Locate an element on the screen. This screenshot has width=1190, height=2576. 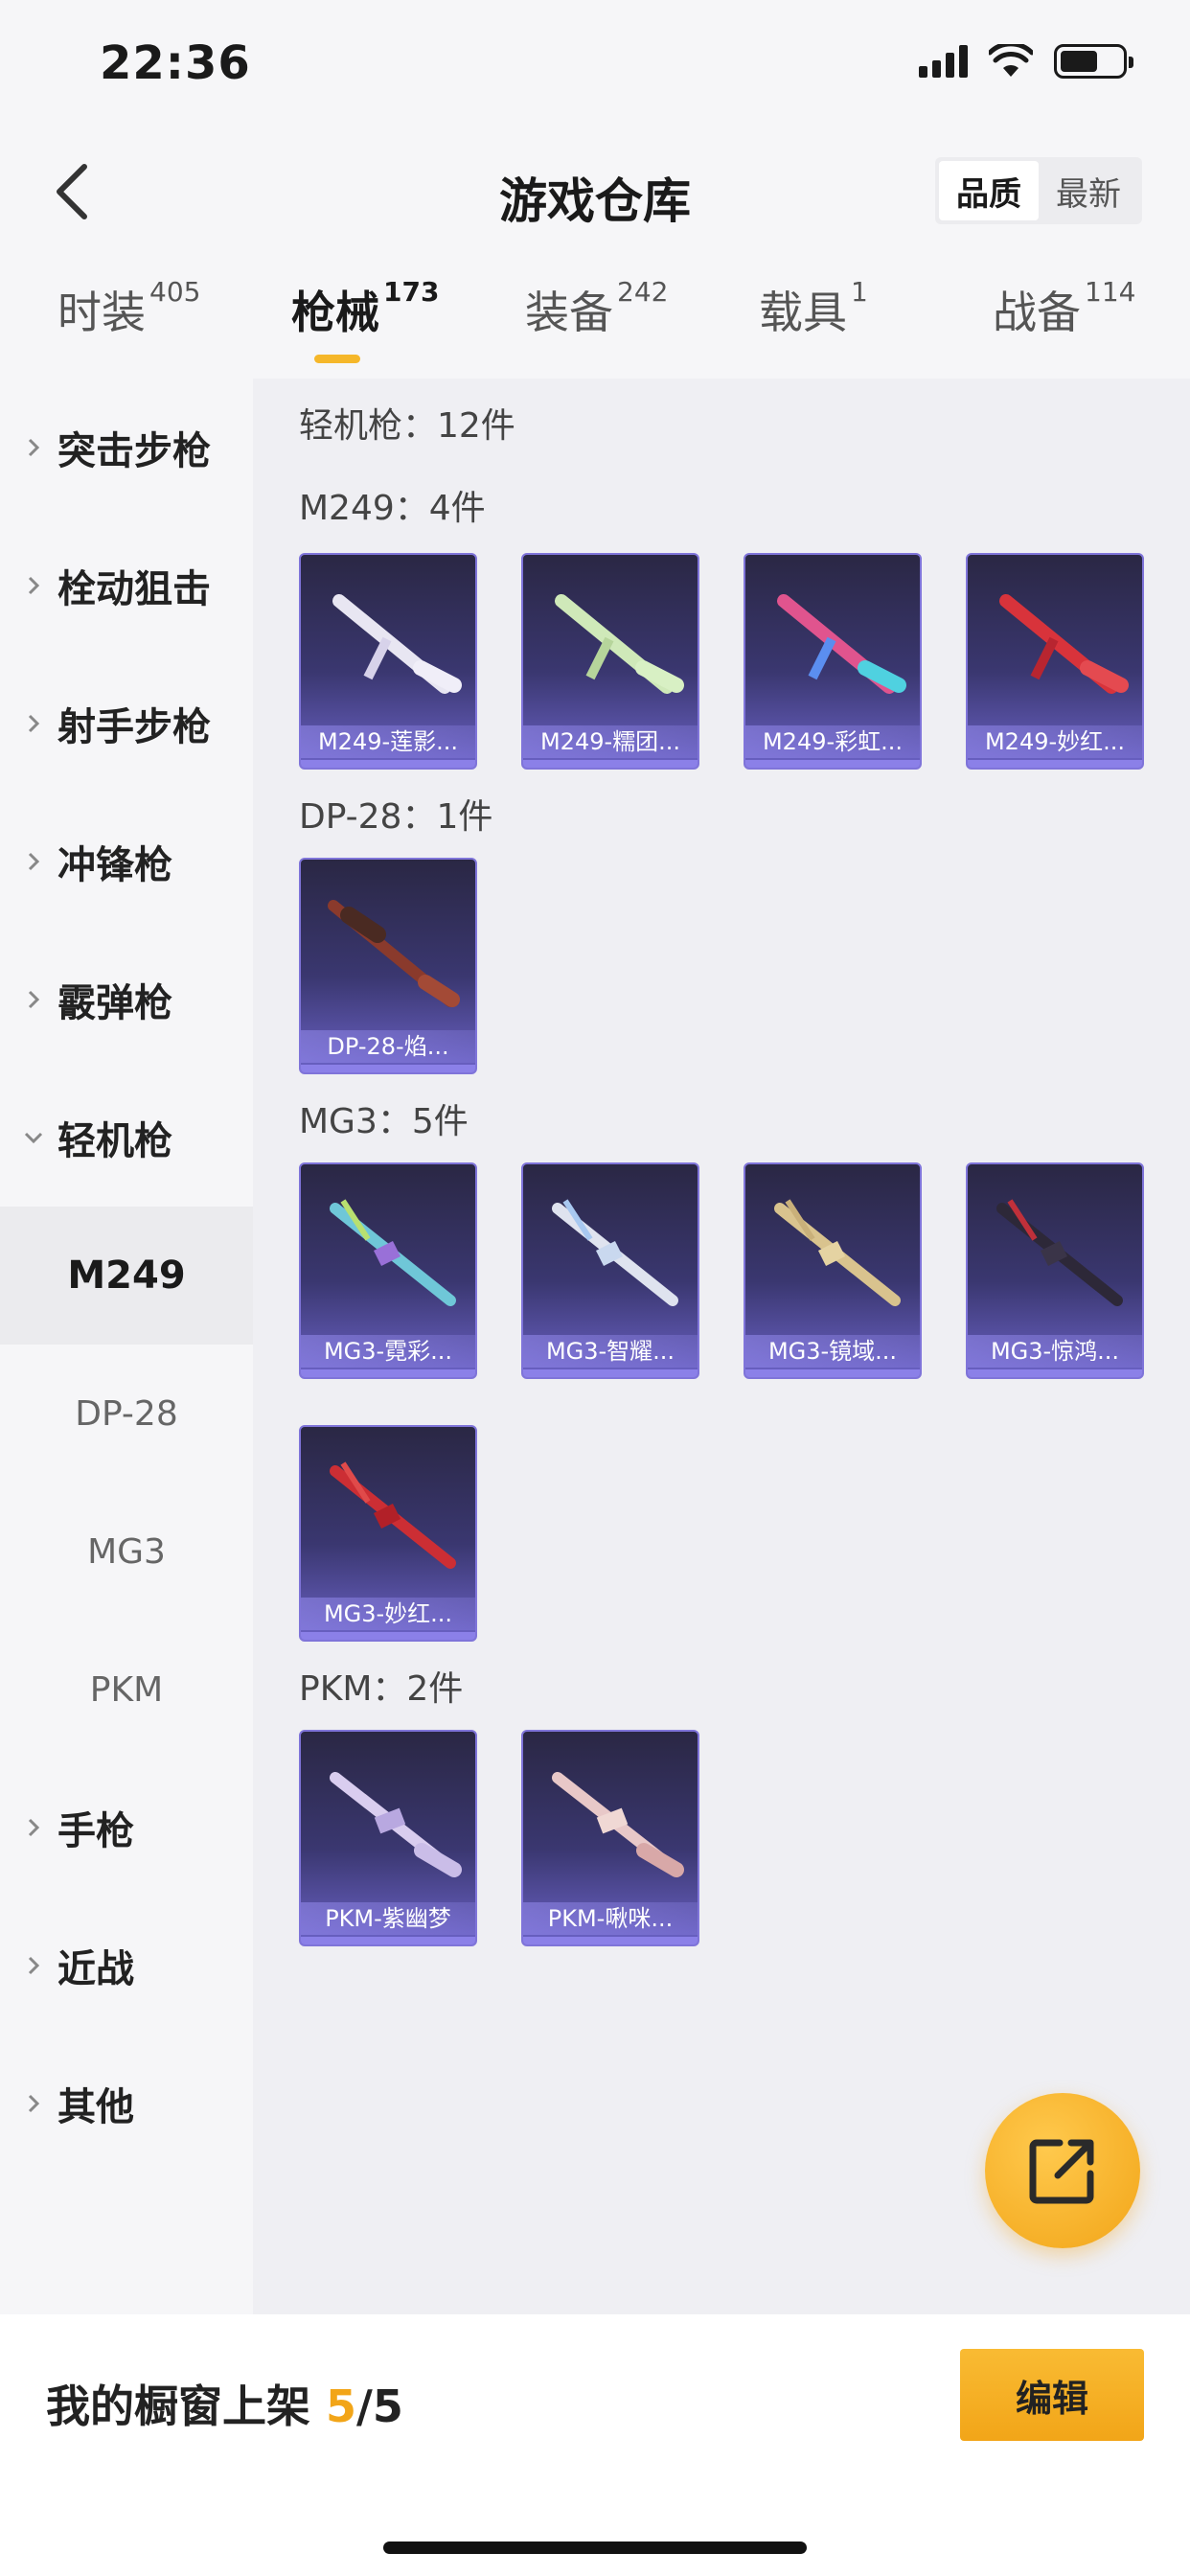
wifi-icon is located at coordinates (1011, 60).